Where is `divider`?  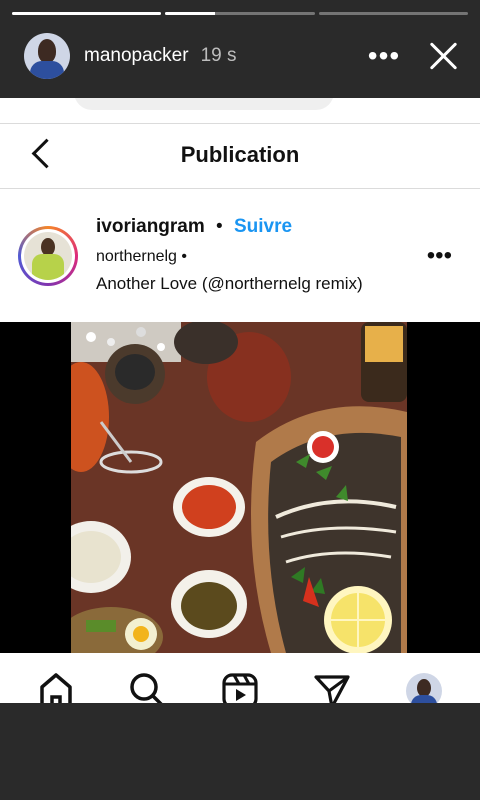 divider is located at coordinates (240, 188).